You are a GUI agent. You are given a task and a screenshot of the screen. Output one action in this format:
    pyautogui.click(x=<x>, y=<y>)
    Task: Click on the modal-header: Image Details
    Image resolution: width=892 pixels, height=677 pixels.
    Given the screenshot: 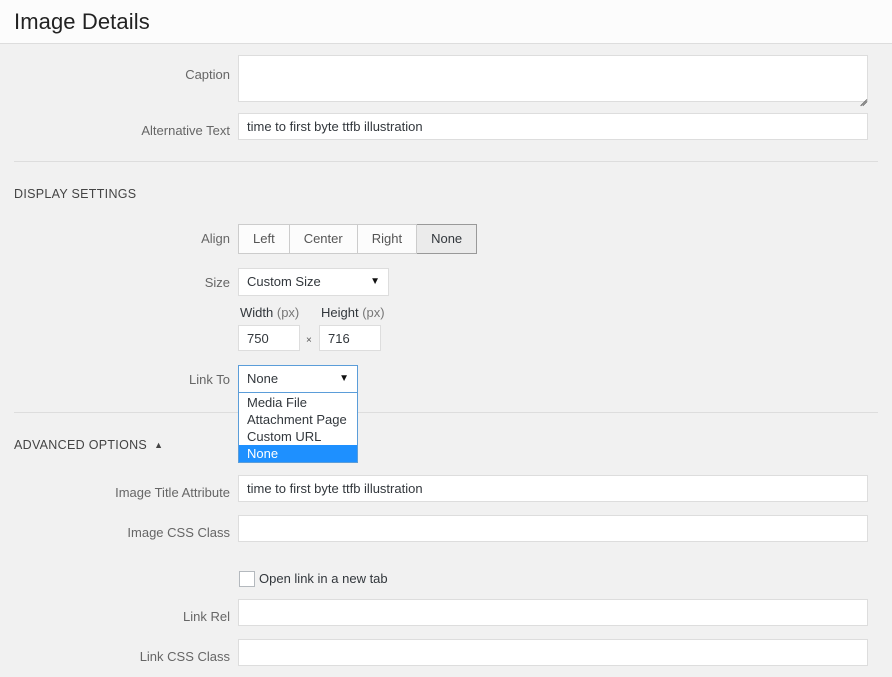 What is the action you would take?
    pyautogui.click(x=446, y=22)
    